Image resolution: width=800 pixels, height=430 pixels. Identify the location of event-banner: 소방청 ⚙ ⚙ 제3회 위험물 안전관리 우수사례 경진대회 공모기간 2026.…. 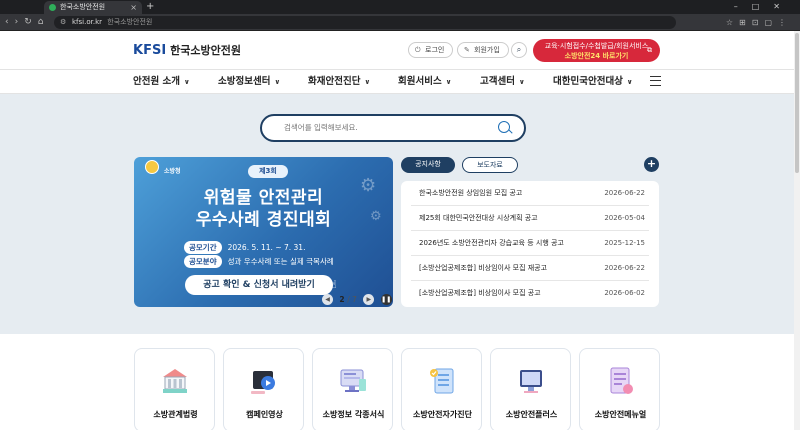
(263, 232).